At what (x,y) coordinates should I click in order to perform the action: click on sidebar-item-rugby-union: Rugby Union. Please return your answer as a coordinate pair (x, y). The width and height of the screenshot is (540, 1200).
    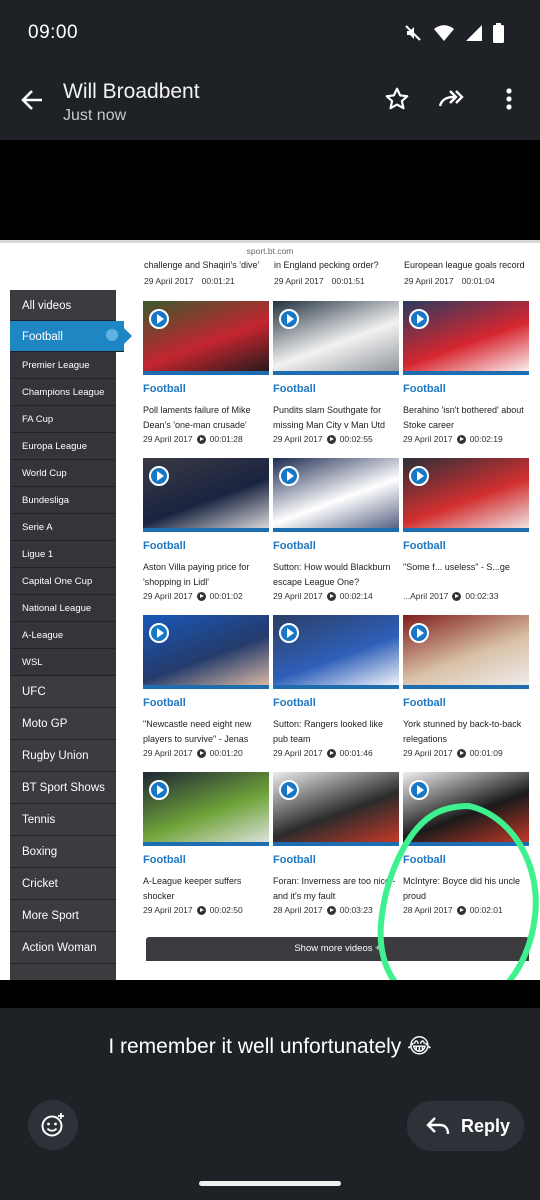
    Looking at the image, I should click on (63, 756).